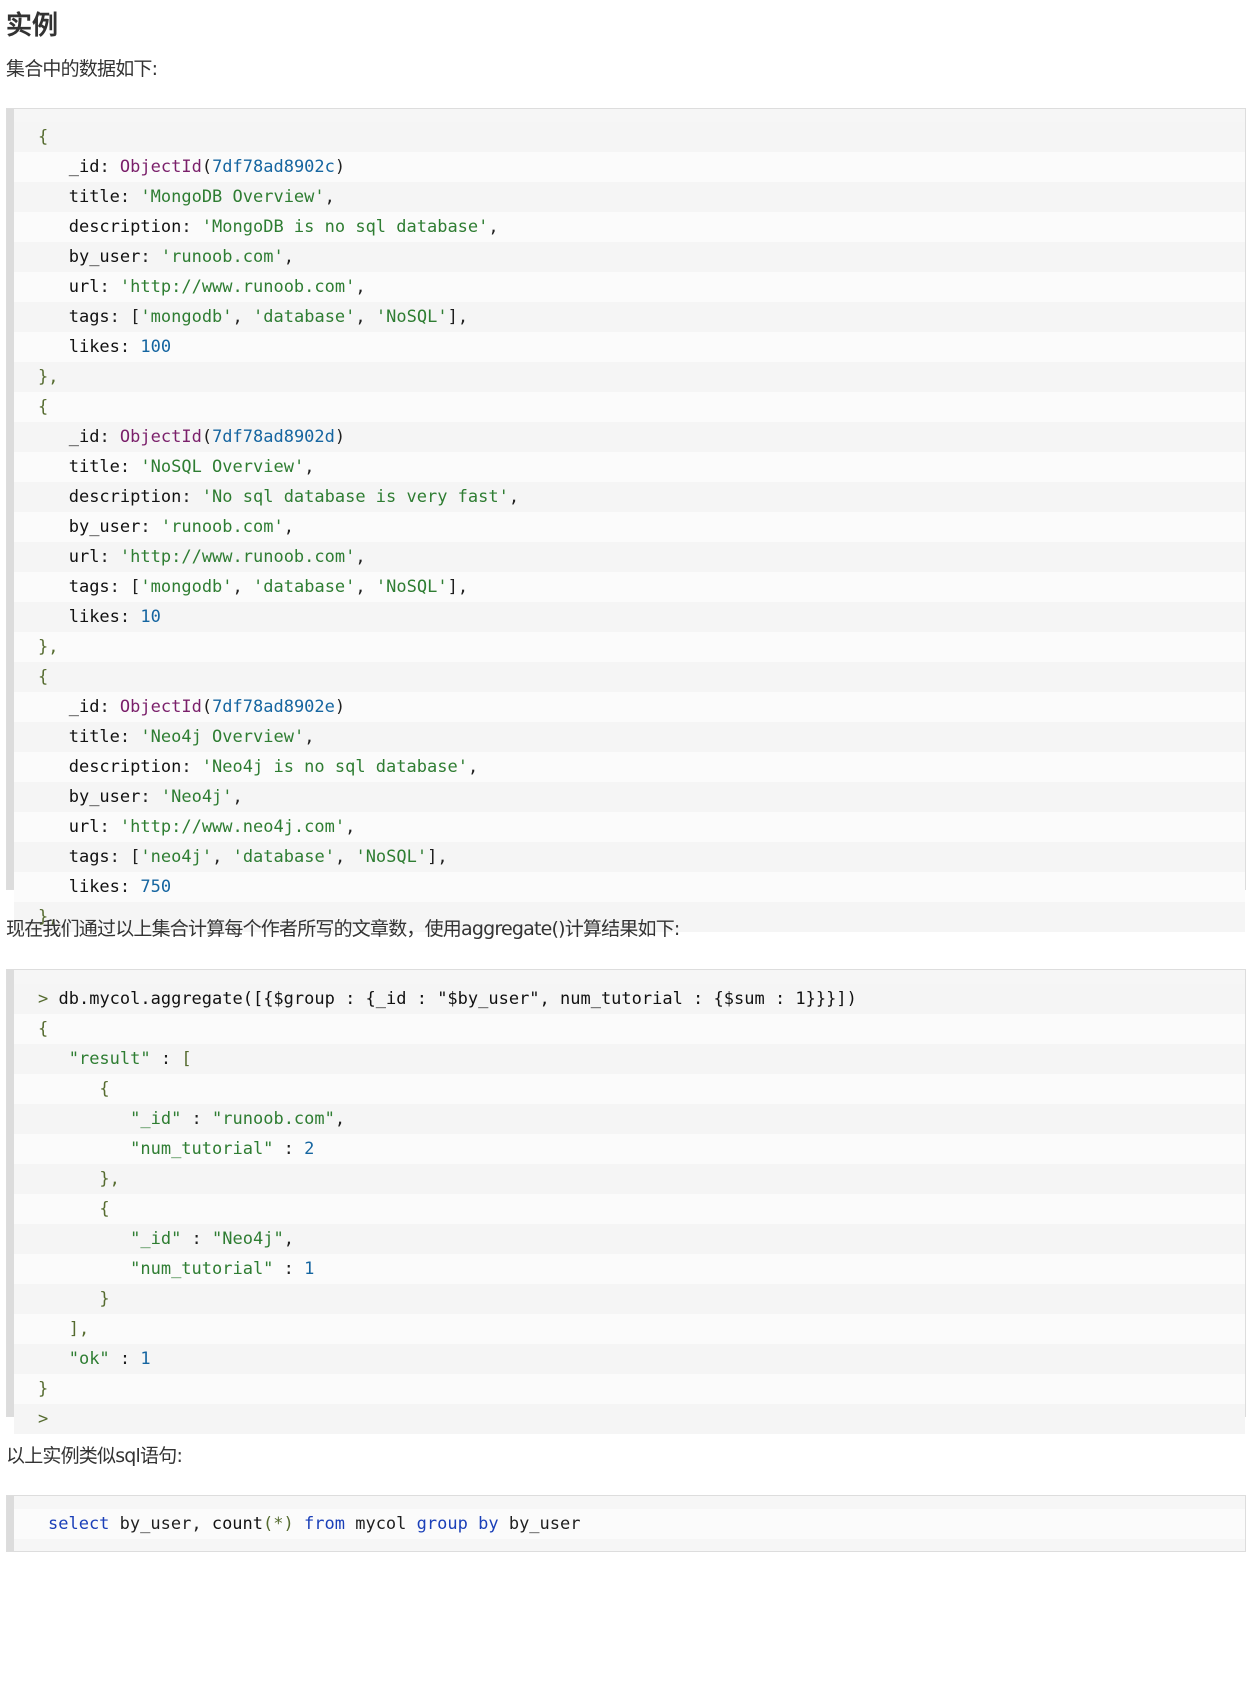 The width and height of the screenshot is (1251, 1686). What do you see at coordinates (309, 1149) in the screenshot?
I see `result-count: 2` at bounding box center [309, 1149].